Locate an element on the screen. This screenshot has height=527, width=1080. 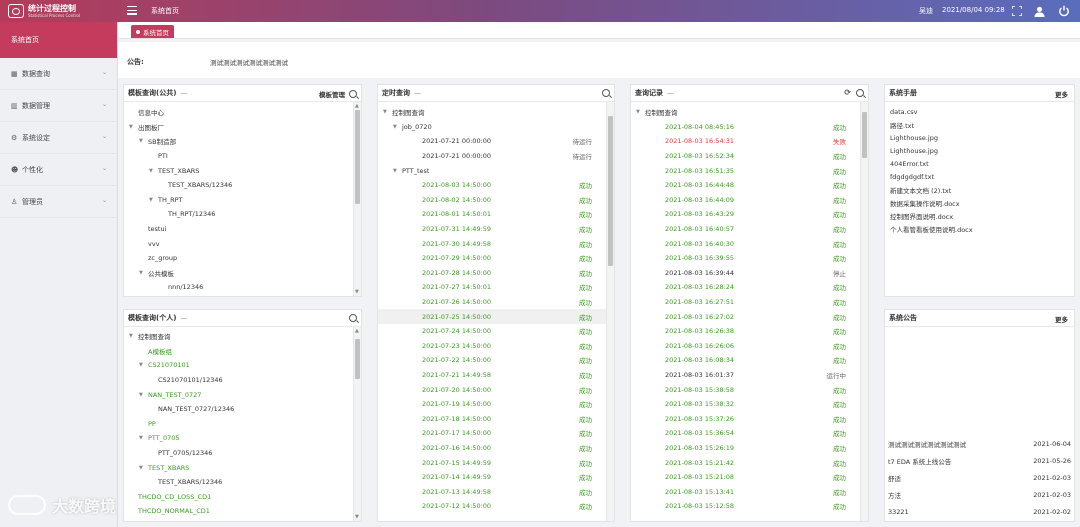
tree-node: A模板组 is located at coordinates (242, 351).